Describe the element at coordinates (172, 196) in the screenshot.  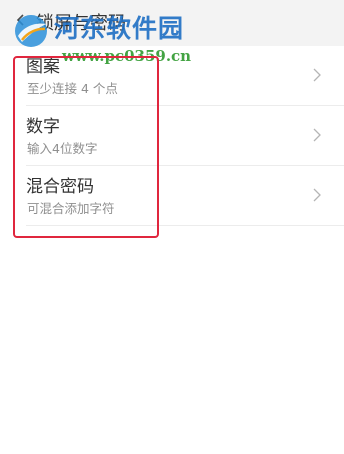
I see `option-mixed-password: 混合密码 可混合添加字符` at that location.